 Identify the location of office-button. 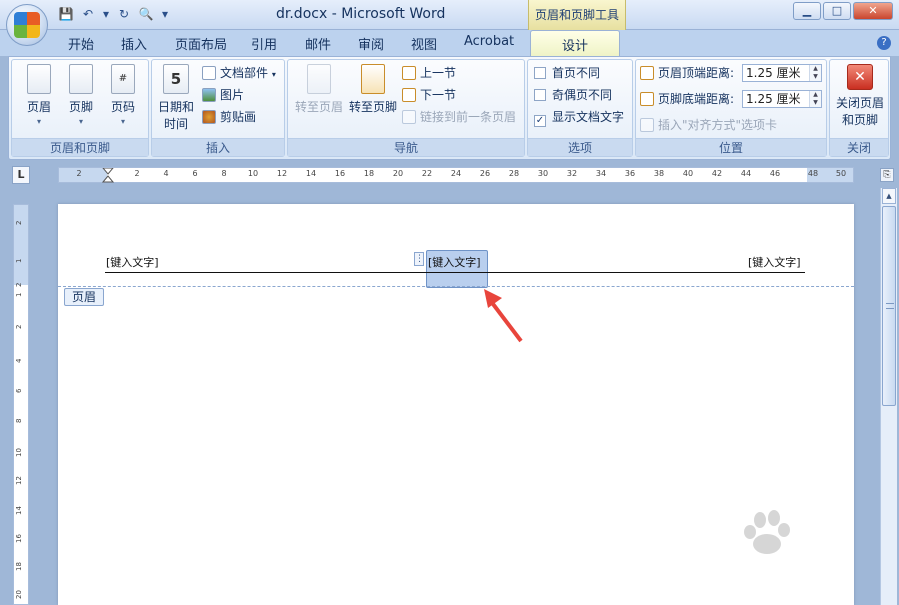
(27, 25).